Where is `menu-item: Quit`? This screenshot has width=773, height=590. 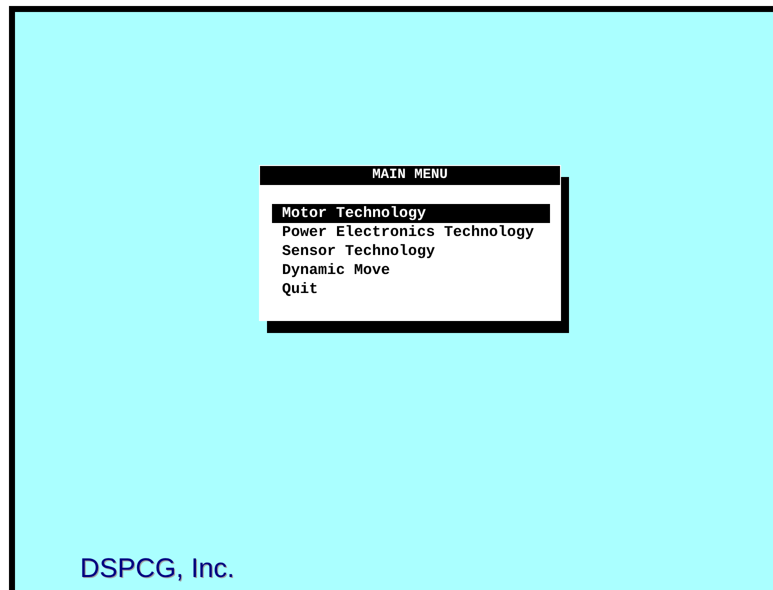 menu-item: Quit is located at coordinates (411, 289).